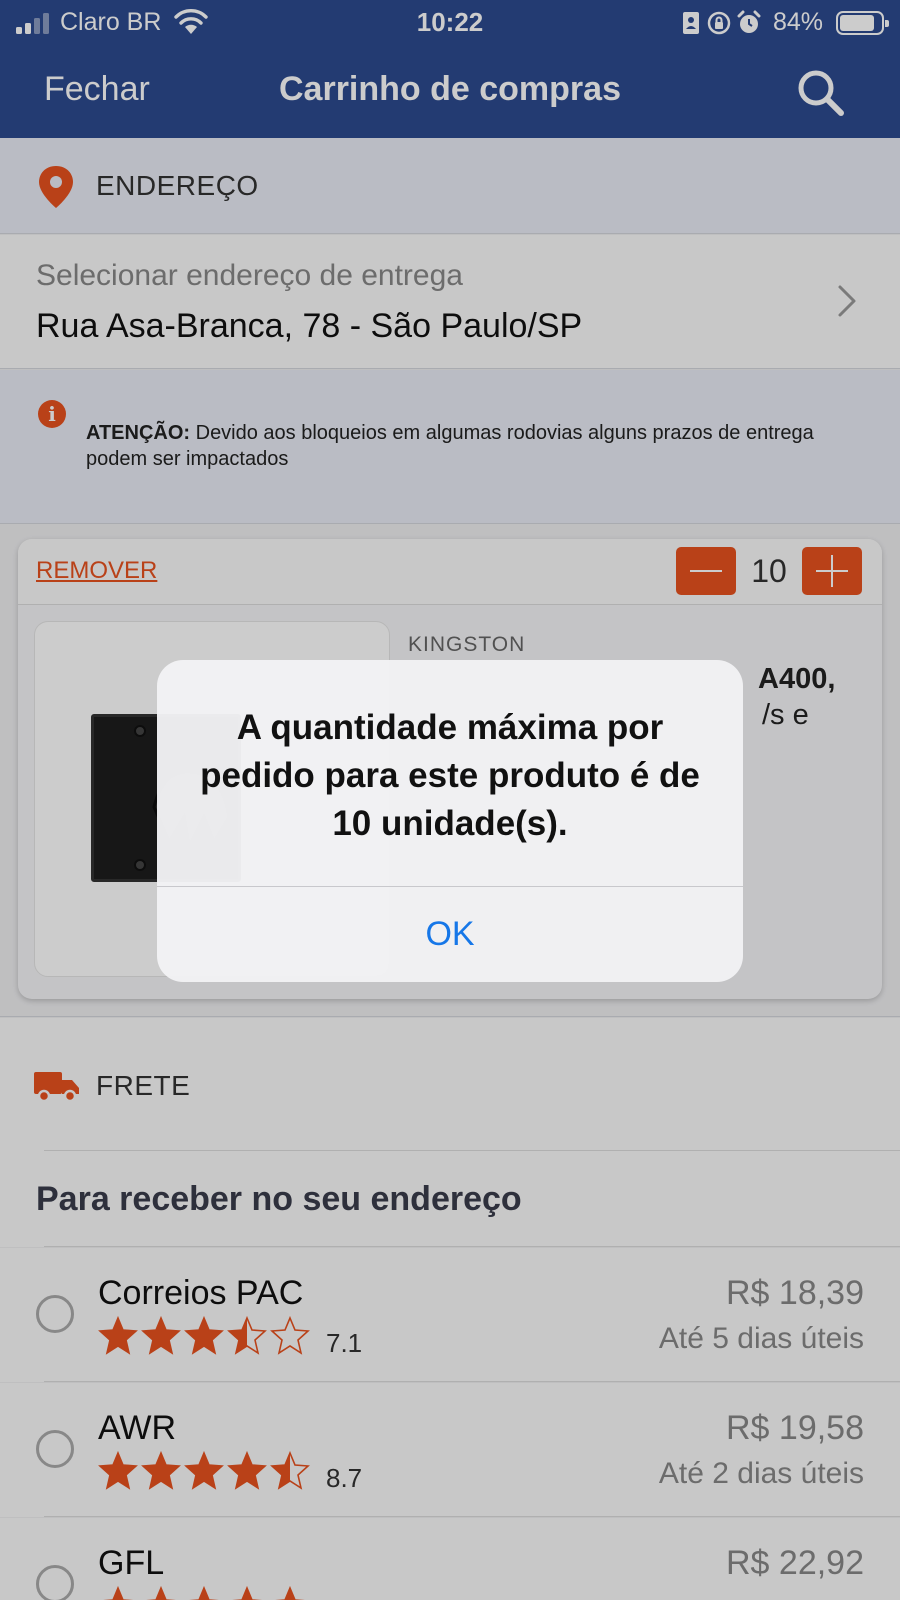 Image resolution: width=900 pixels, height=1600 pixels. I want to click on ok-button: OK, so click(450, 934).